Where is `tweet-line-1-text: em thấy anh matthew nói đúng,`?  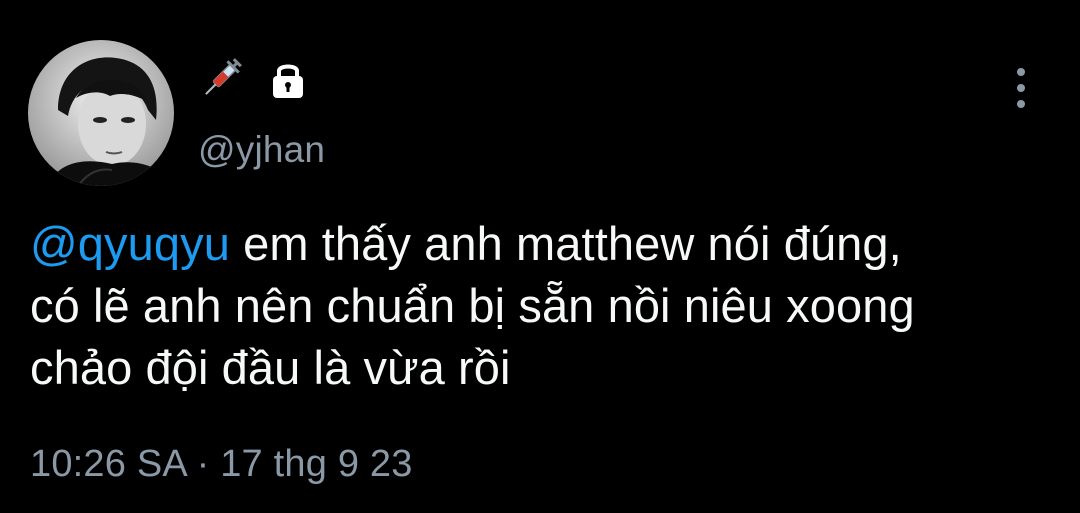 tweet-line-1-text: em thấy anh matthew nói đúng, is located at coordinates (565, 243).